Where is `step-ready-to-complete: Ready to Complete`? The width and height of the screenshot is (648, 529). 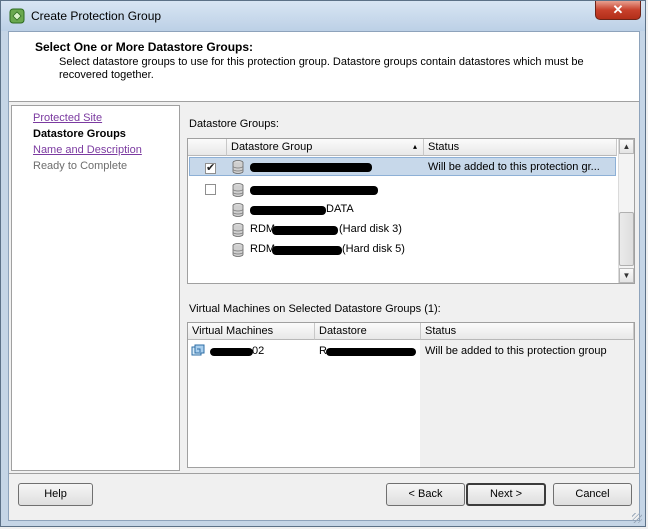
step-ready-to-complete: Ready to Complete is located at coordinates (80, 166).